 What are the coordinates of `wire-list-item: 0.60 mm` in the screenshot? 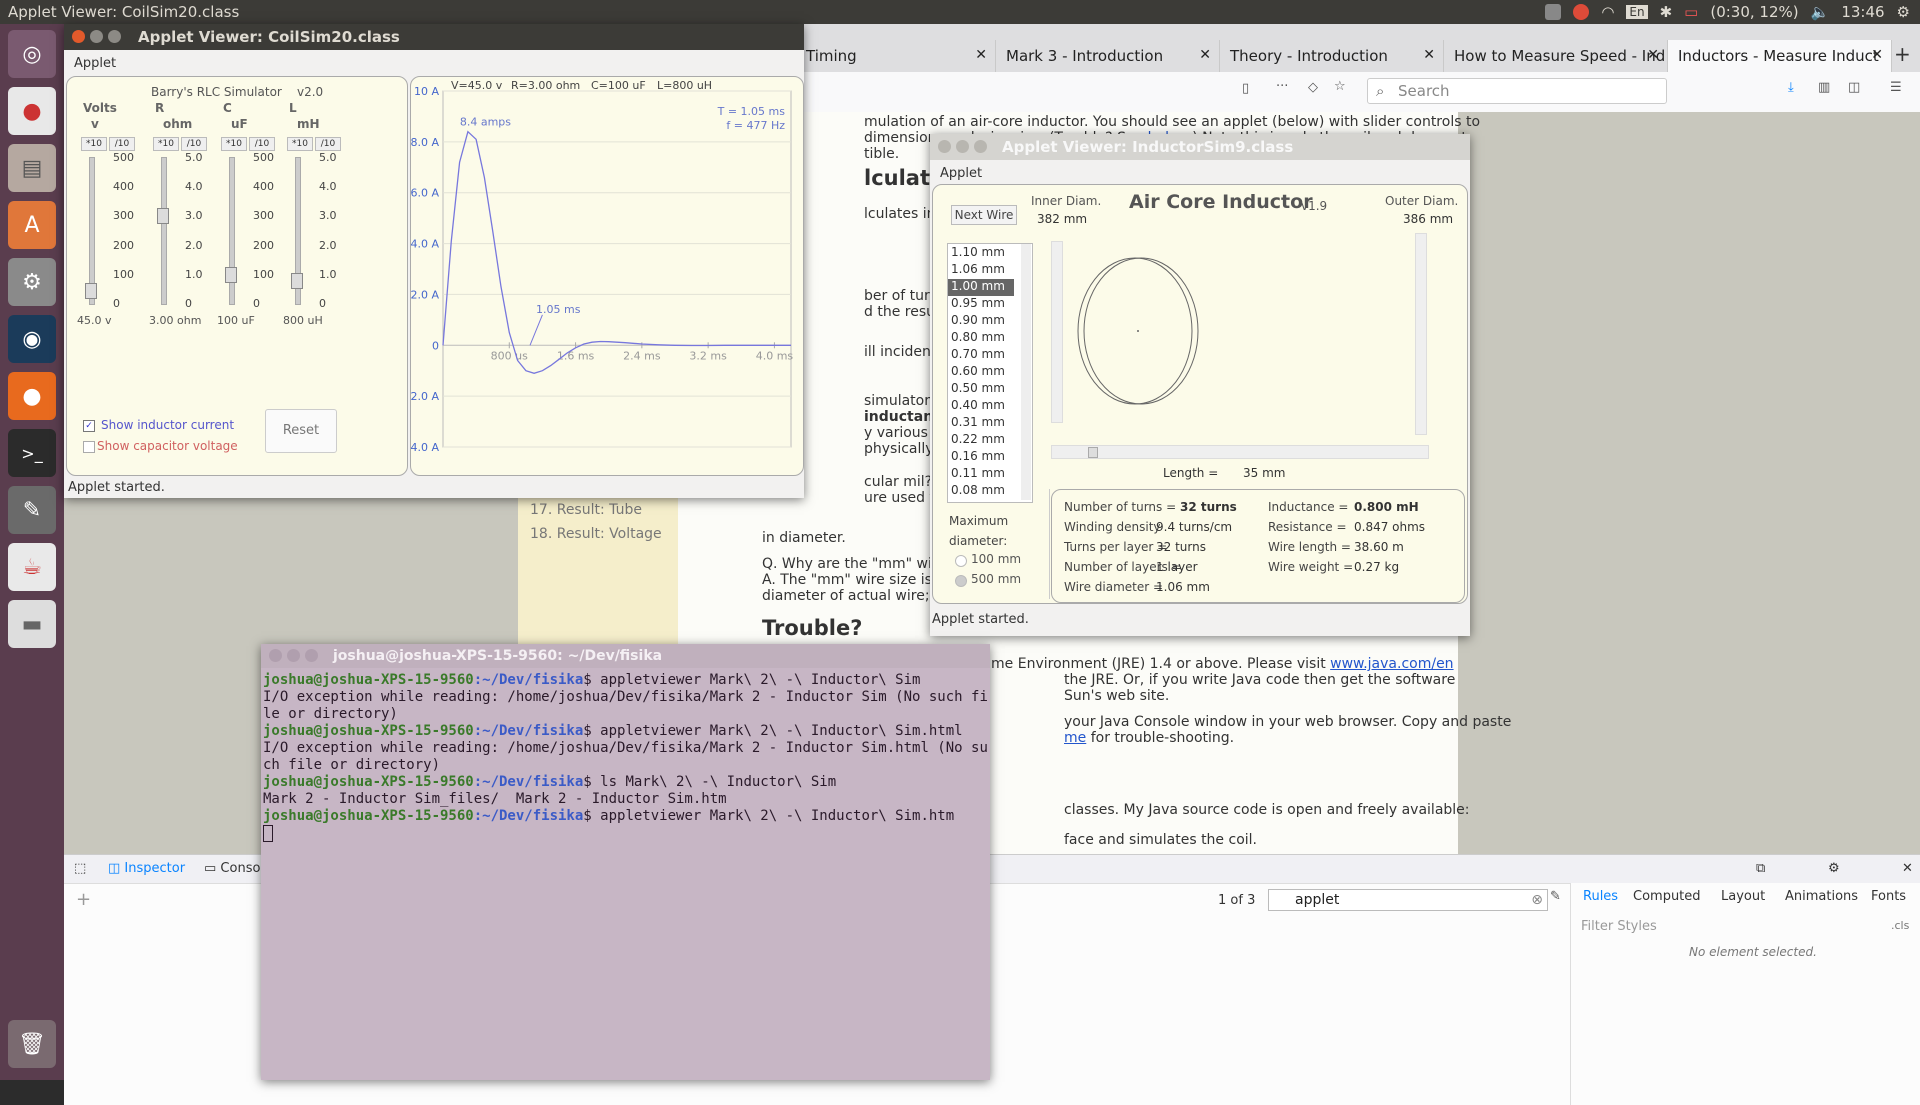 It's located at (981, 372).